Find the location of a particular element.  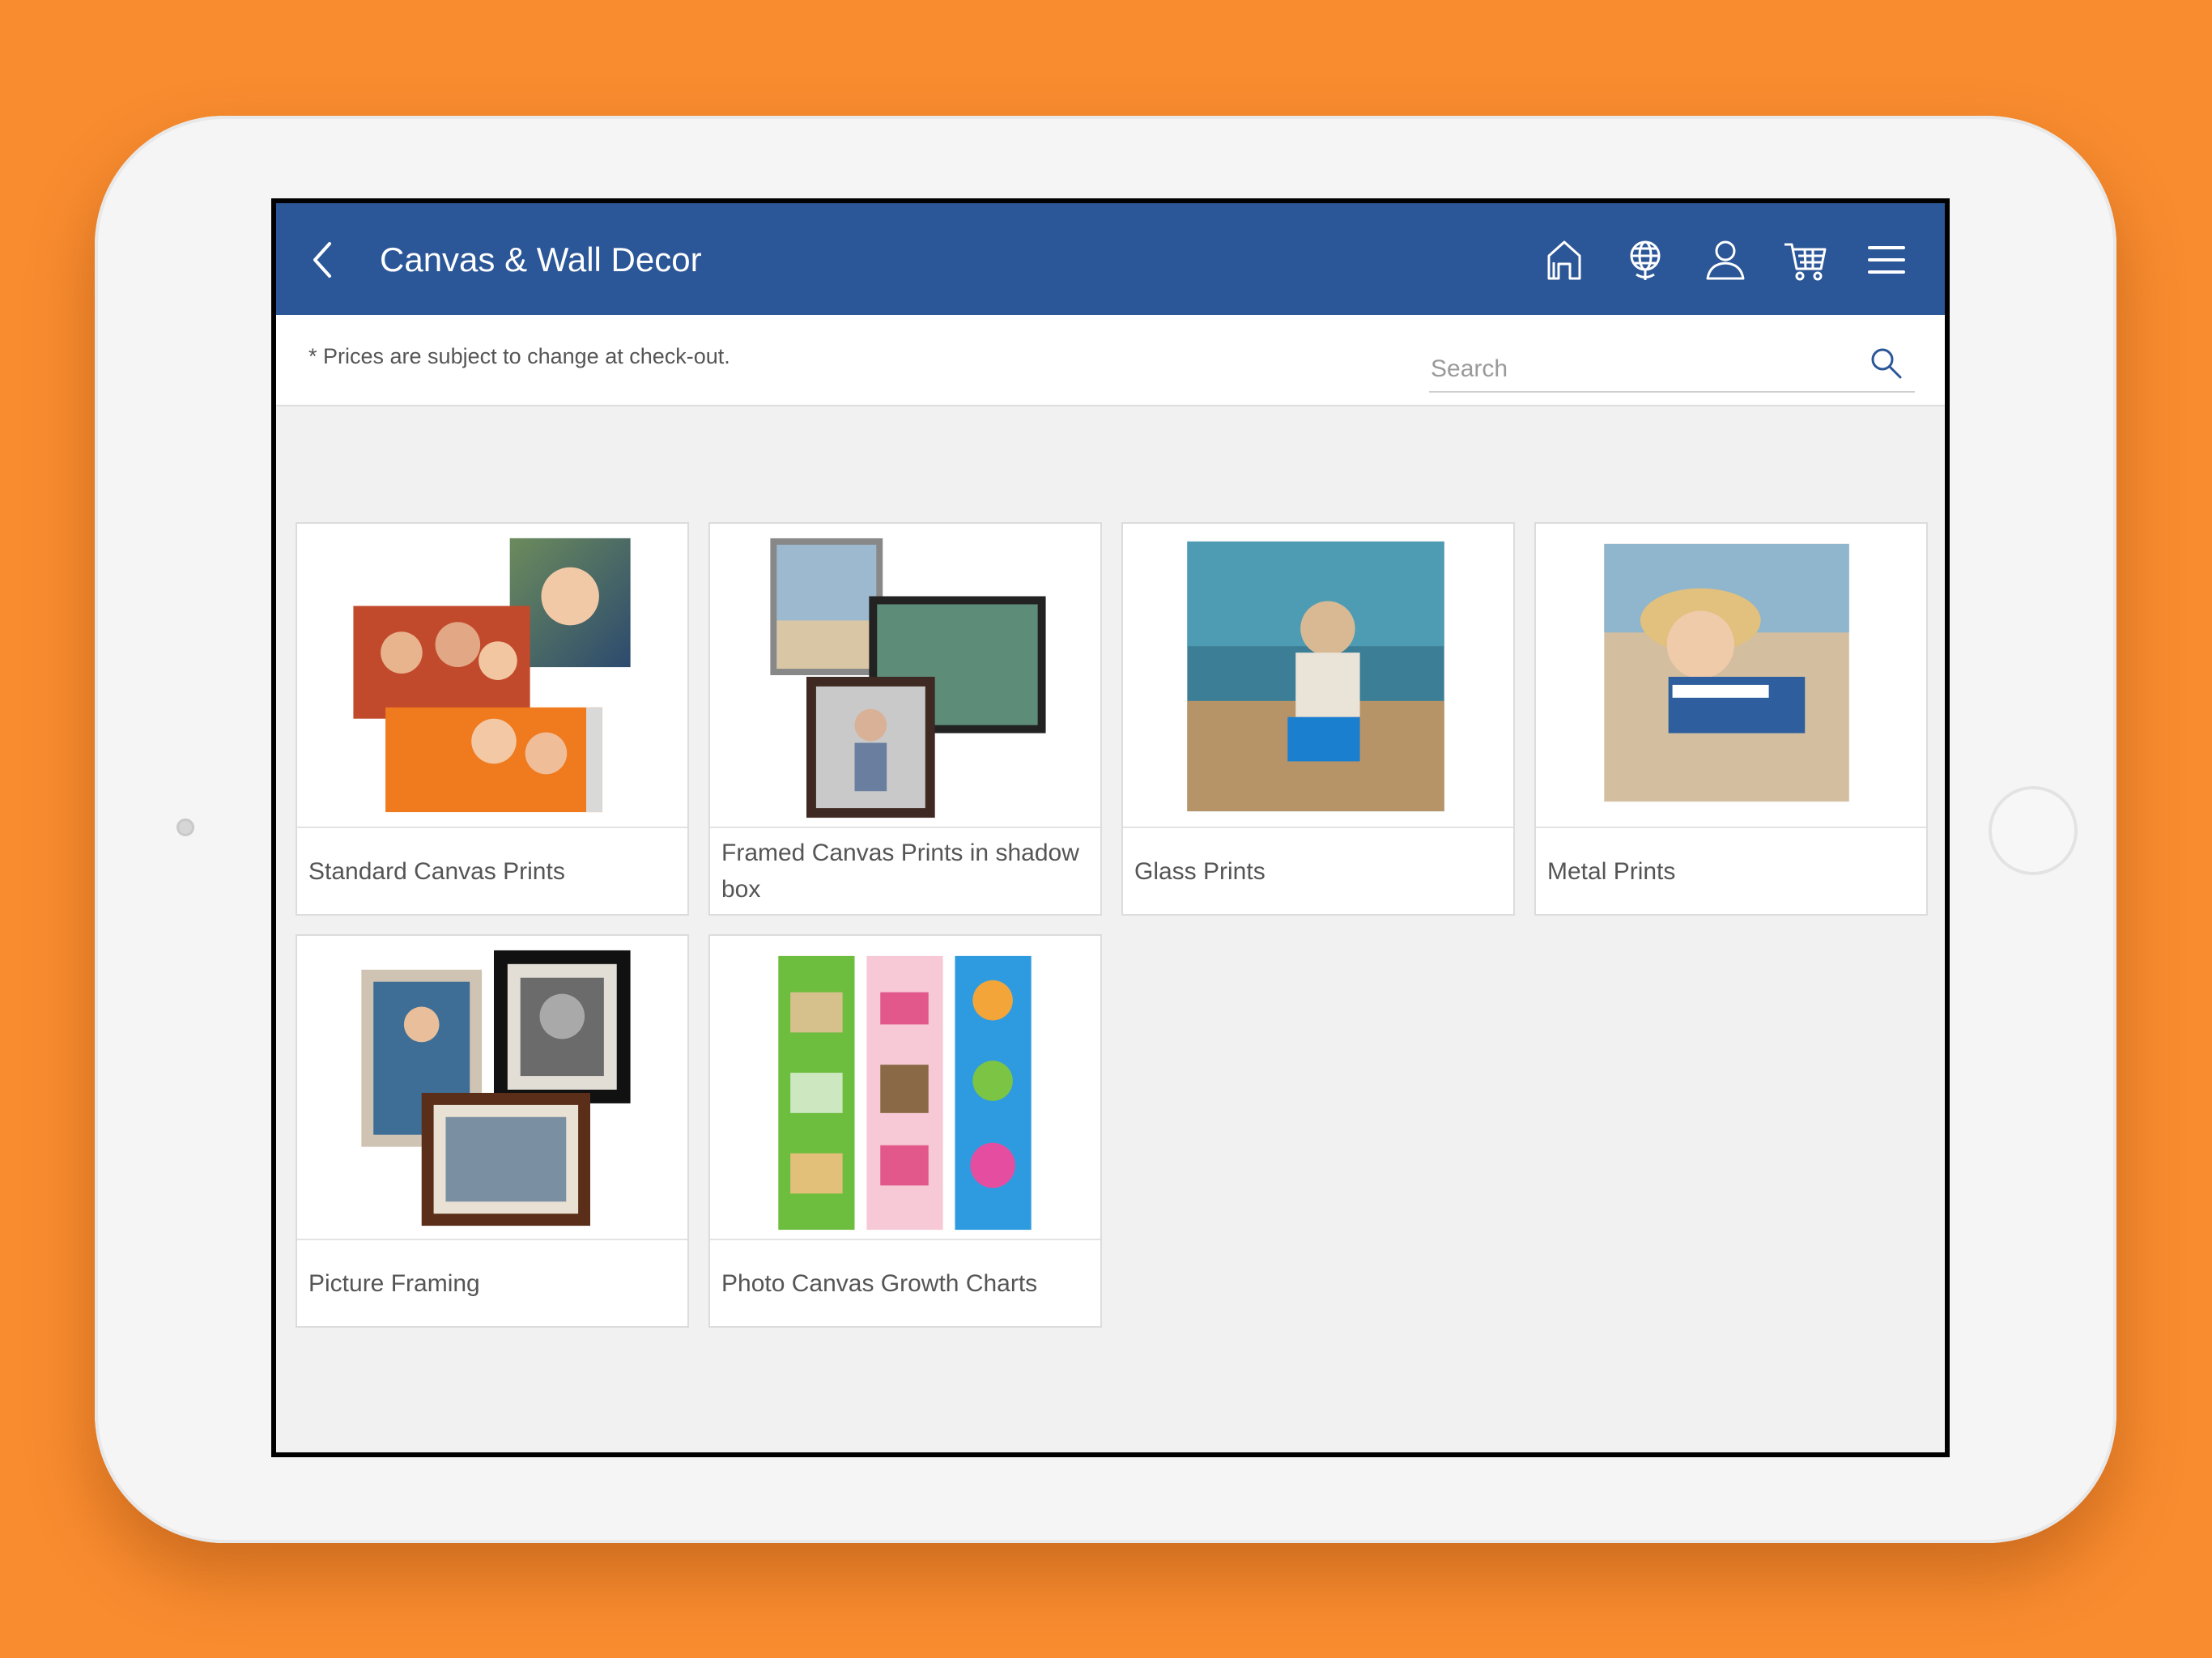

product-image-standard-canvas is located at coordinates (492, 676).